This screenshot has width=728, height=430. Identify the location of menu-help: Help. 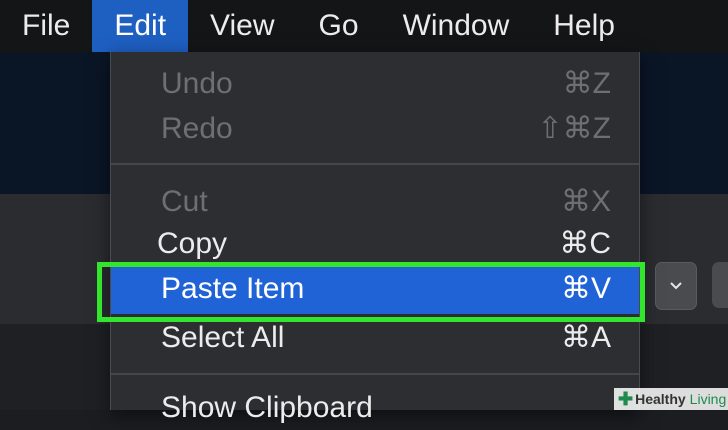
(584, 26).